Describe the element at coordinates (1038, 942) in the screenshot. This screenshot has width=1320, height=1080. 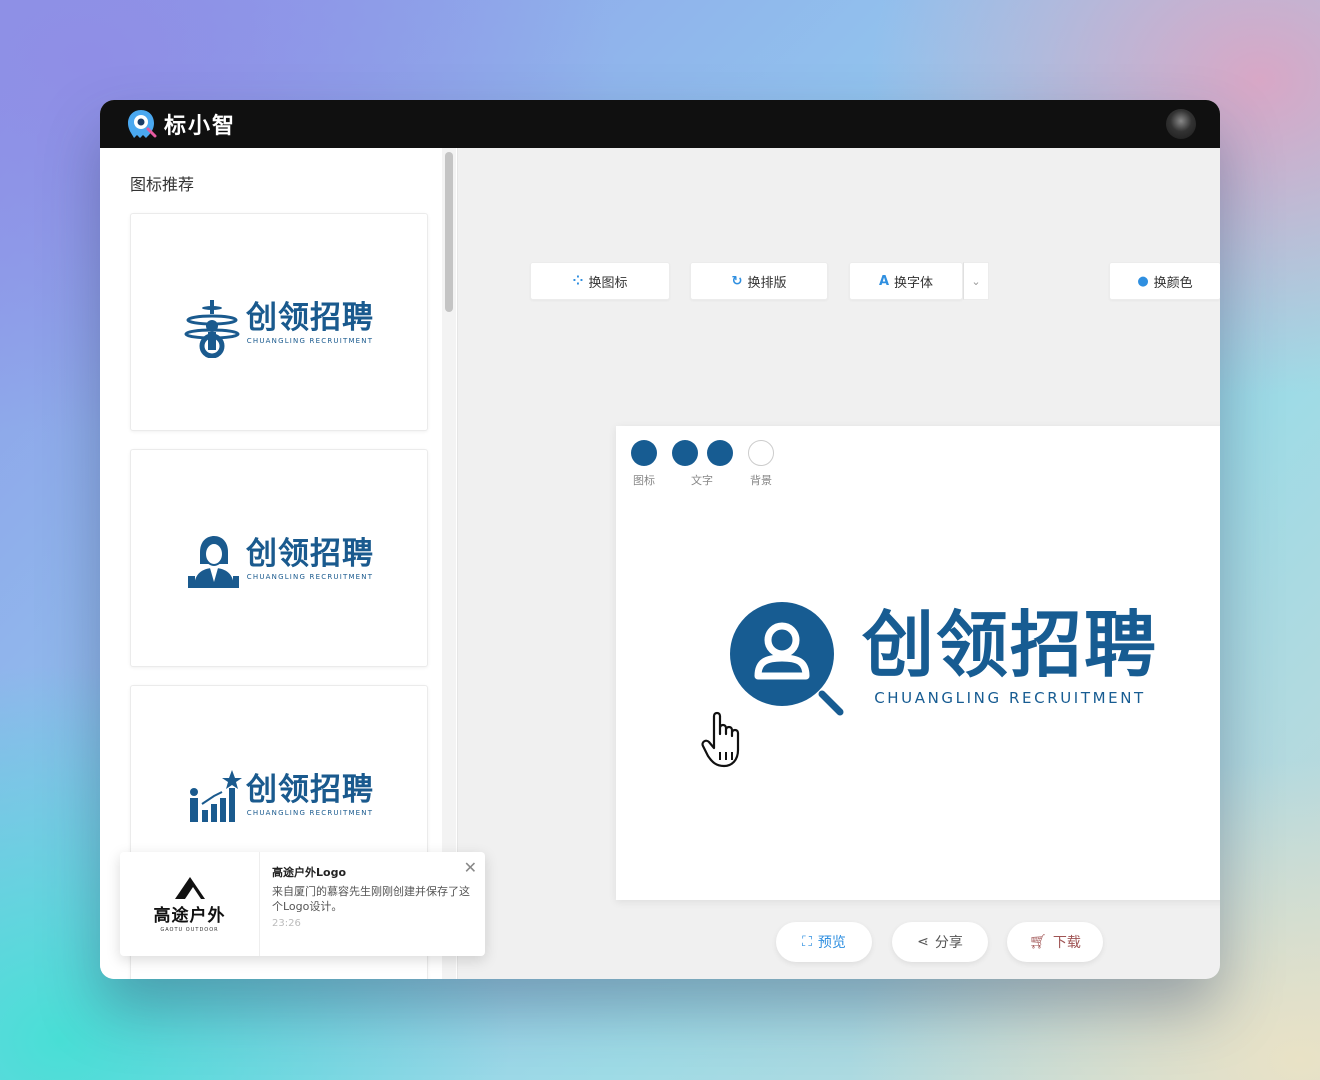
I see `cart-icon: 🛒︎` at that location.